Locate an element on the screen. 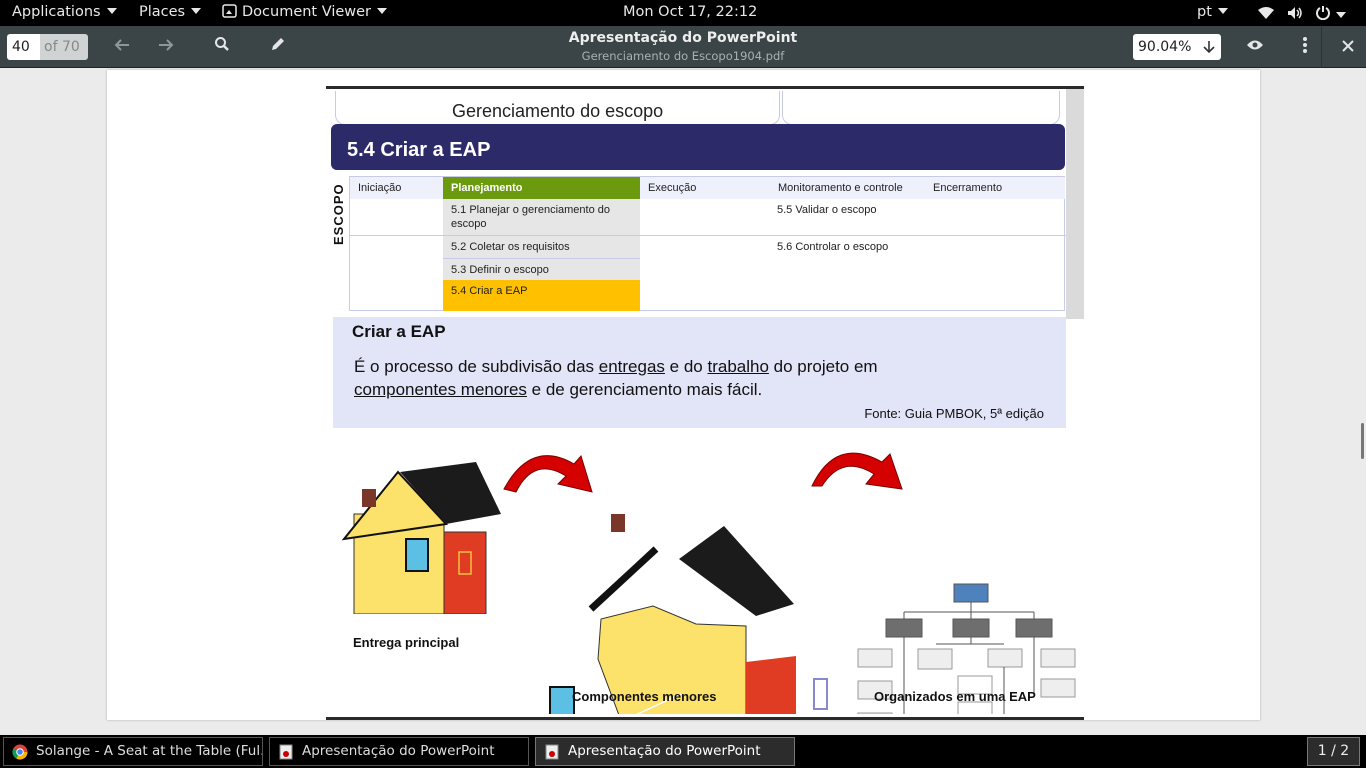 The height and width of the screenshot is (768, 1366). task-document-viewer-active: Apresentação do PowerPoint is located at coordinates (665, 751).